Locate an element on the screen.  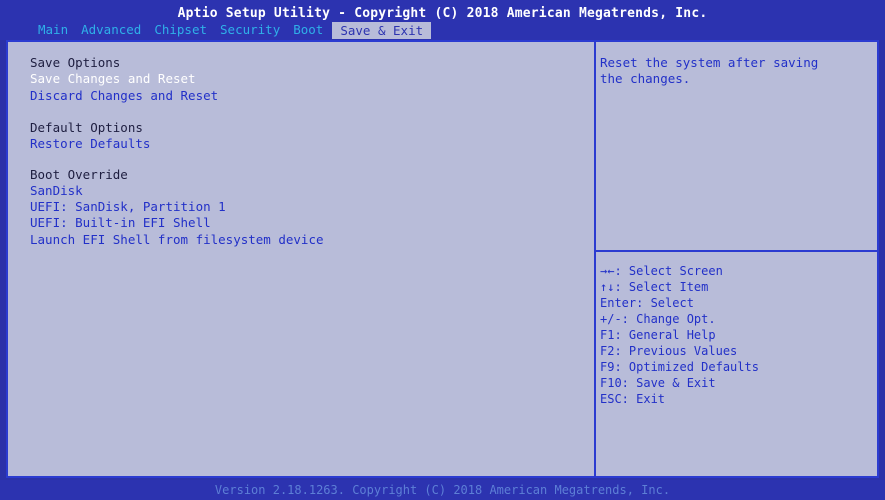
key-previous-values: F2: Previous Values is located at coordinates (669, 351).